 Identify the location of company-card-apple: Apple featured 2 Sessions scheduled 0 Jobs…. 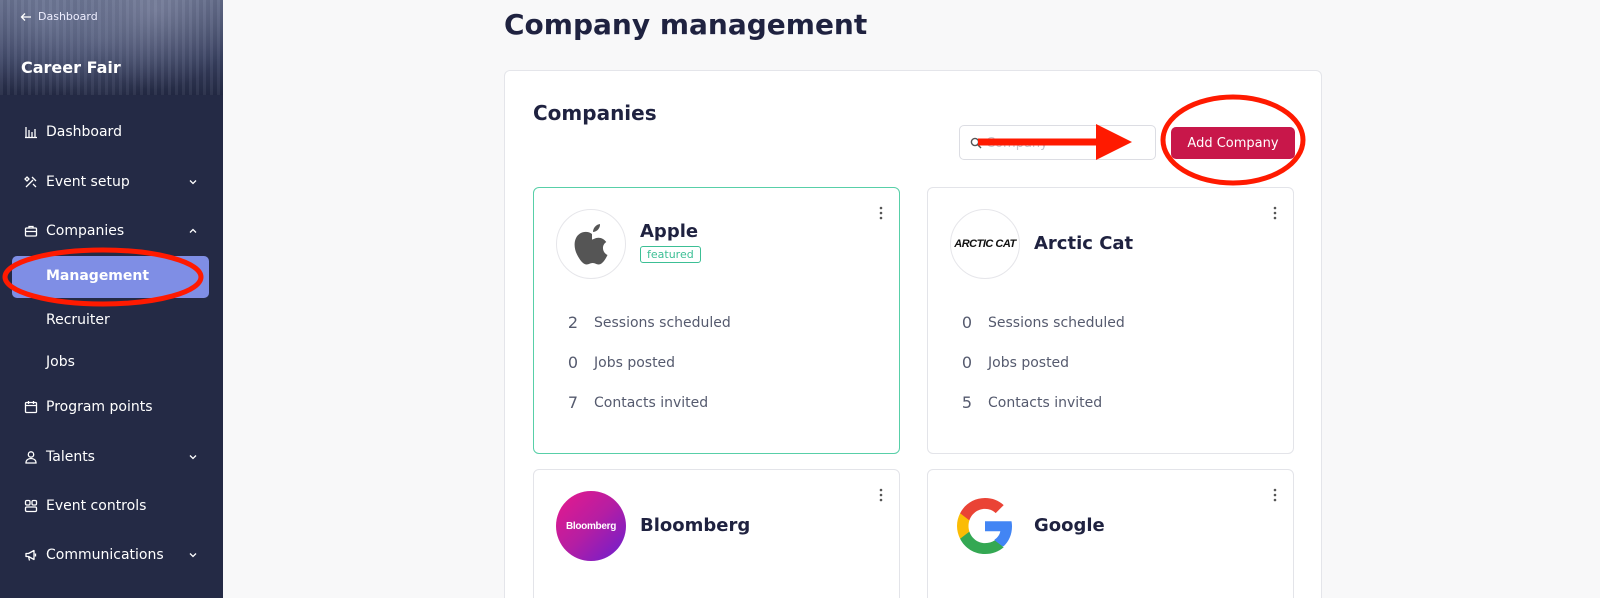
(716, 320).